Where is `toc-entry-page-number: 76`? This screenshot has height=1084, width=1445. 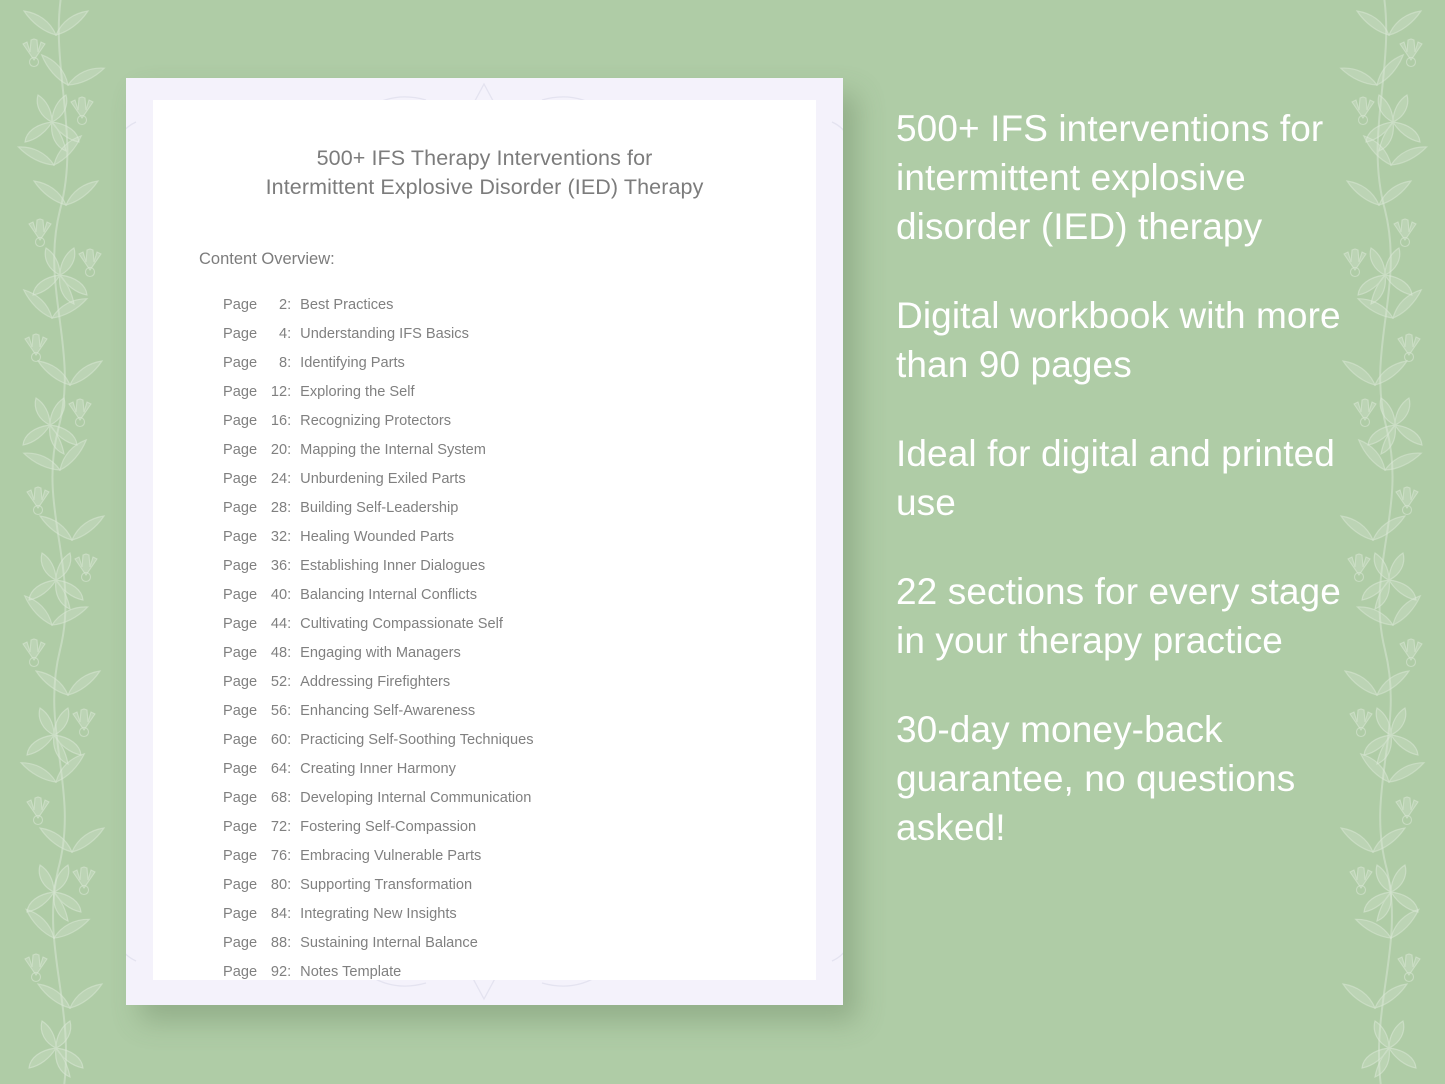
toc-entry-page-number: 76 is located at coordinates (279, 856).